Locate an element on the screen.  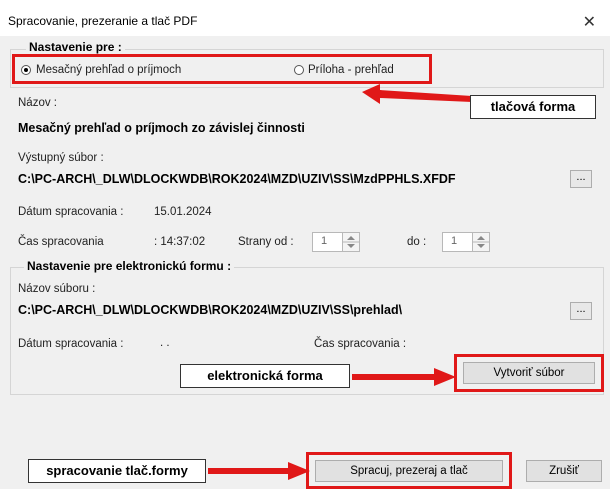
electronic-form-legend: Nastavenie pre elektronickú formu : is located at coordinates (129, 266).